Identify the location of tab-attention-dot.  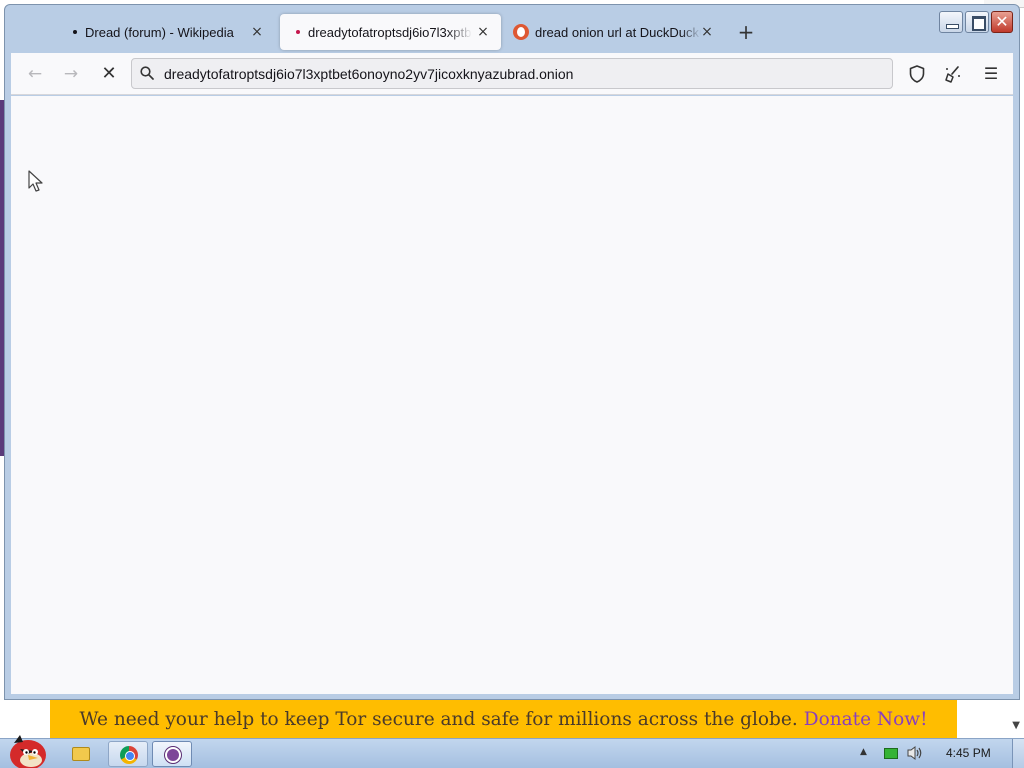
(75, 32).